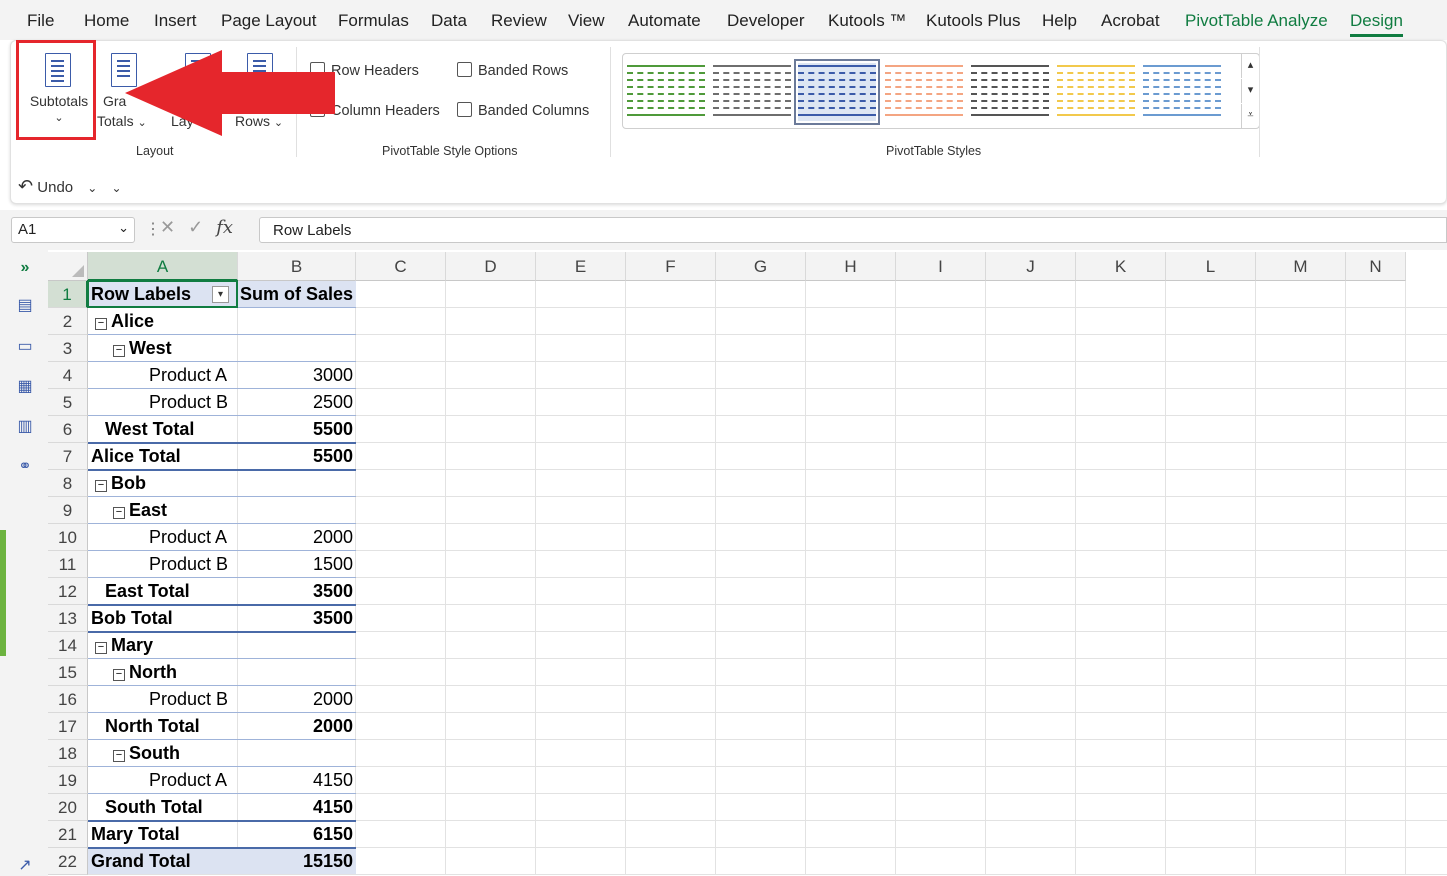  What do you see at coordinates (68, 348) in the screenshot?
I see `row-header-3: 3` at bounding box center [68, 348].